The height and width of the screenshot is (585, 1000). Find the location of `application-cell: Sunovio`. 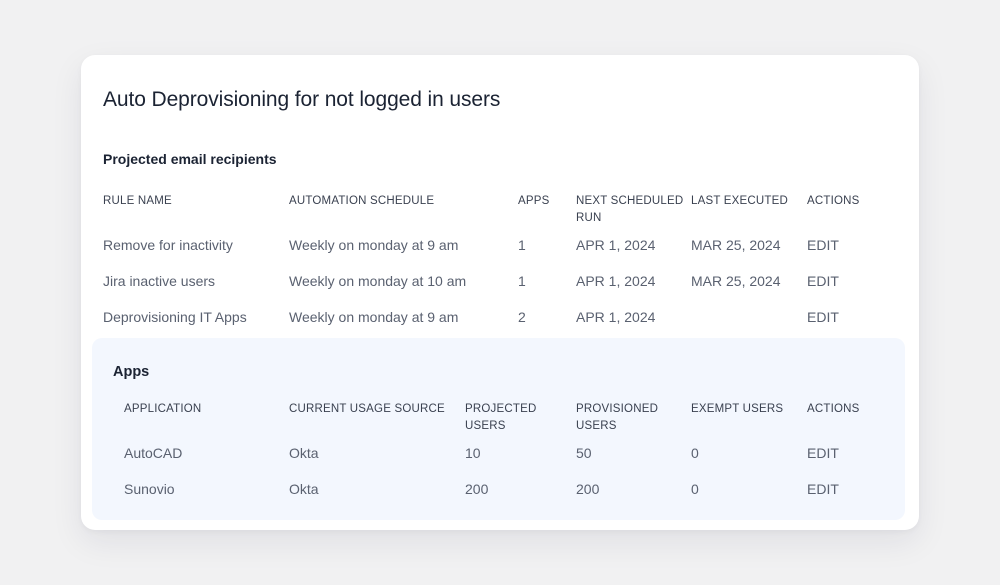

application-cell: Sunovio is located at coordinates (149, 489).